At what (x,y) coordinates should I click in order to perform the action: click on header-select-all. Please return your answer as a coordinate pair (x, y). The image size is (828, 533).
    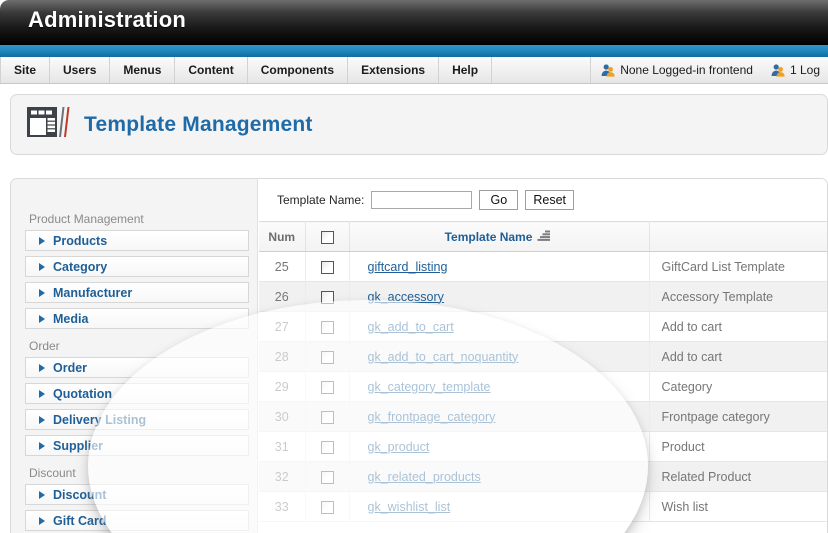
    Looking at the image, I should click on (327, 236).